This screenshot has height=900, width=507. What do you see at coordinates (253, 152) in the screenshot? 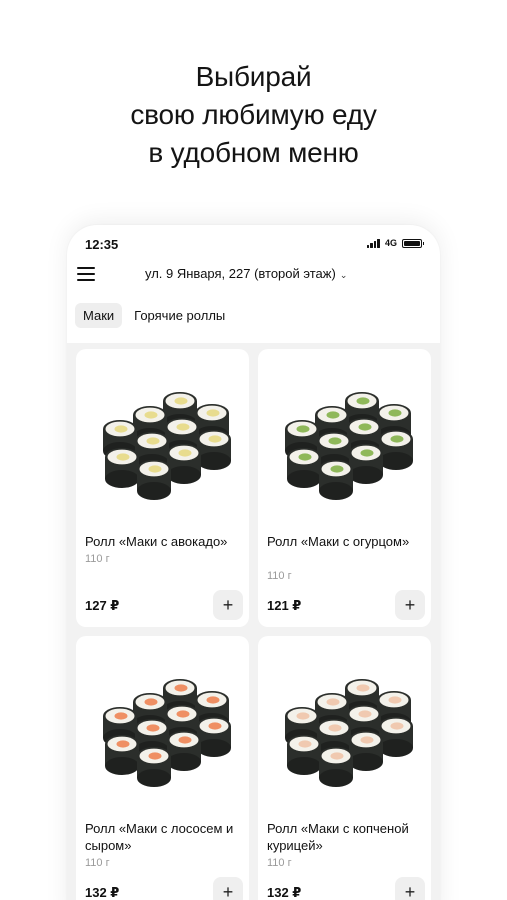
I see `promo-line-3: в удобном меню` at bounding box center [253, 152].